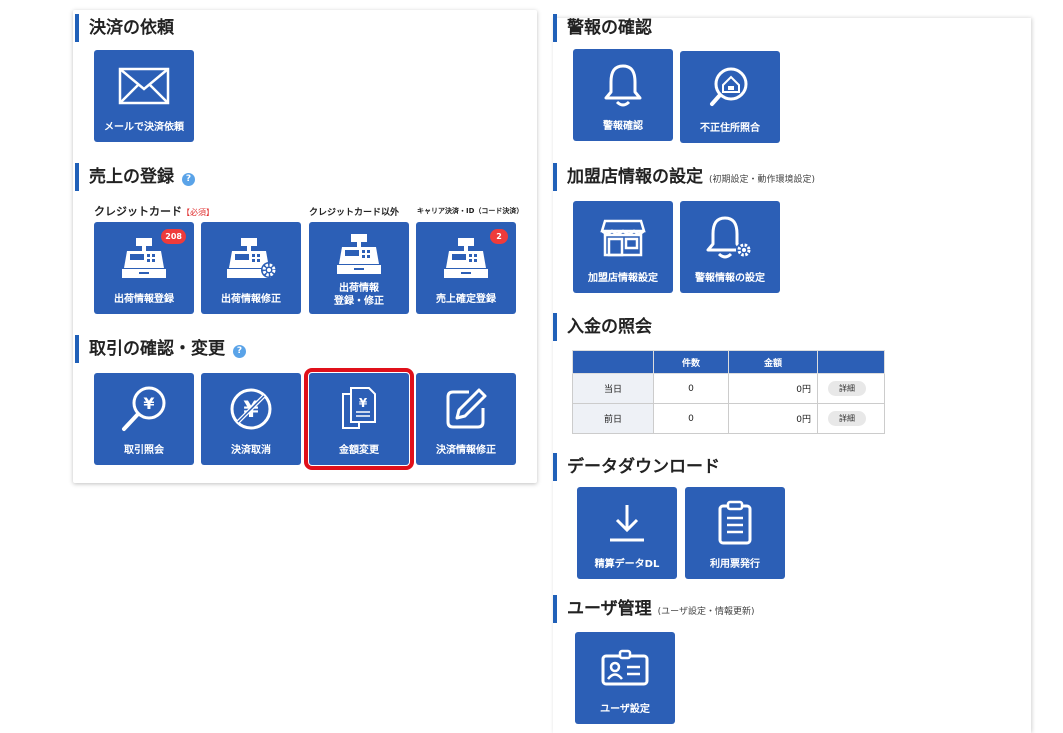 The width and height of the screenshot is (1063, 733). I want to click on shipping-register-label: 出荷情報登録, so click(144, 299).